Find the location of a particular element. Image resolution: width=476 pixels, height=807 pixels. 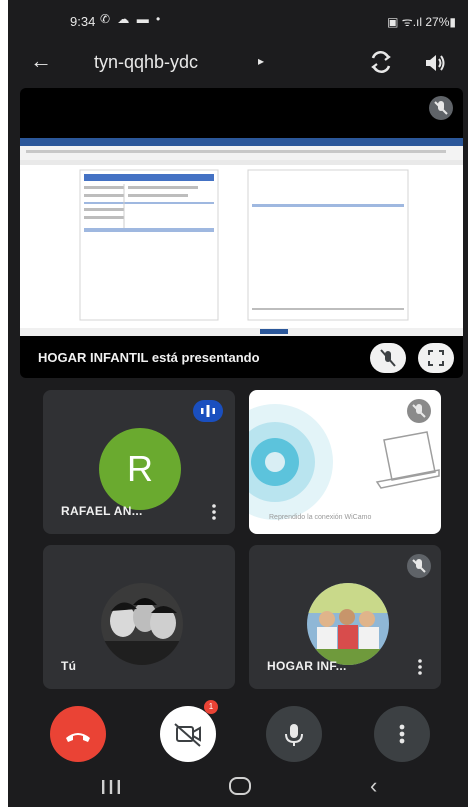

meeting-code: tyn-qqhb-ydc is located at coordinates (146, 62).